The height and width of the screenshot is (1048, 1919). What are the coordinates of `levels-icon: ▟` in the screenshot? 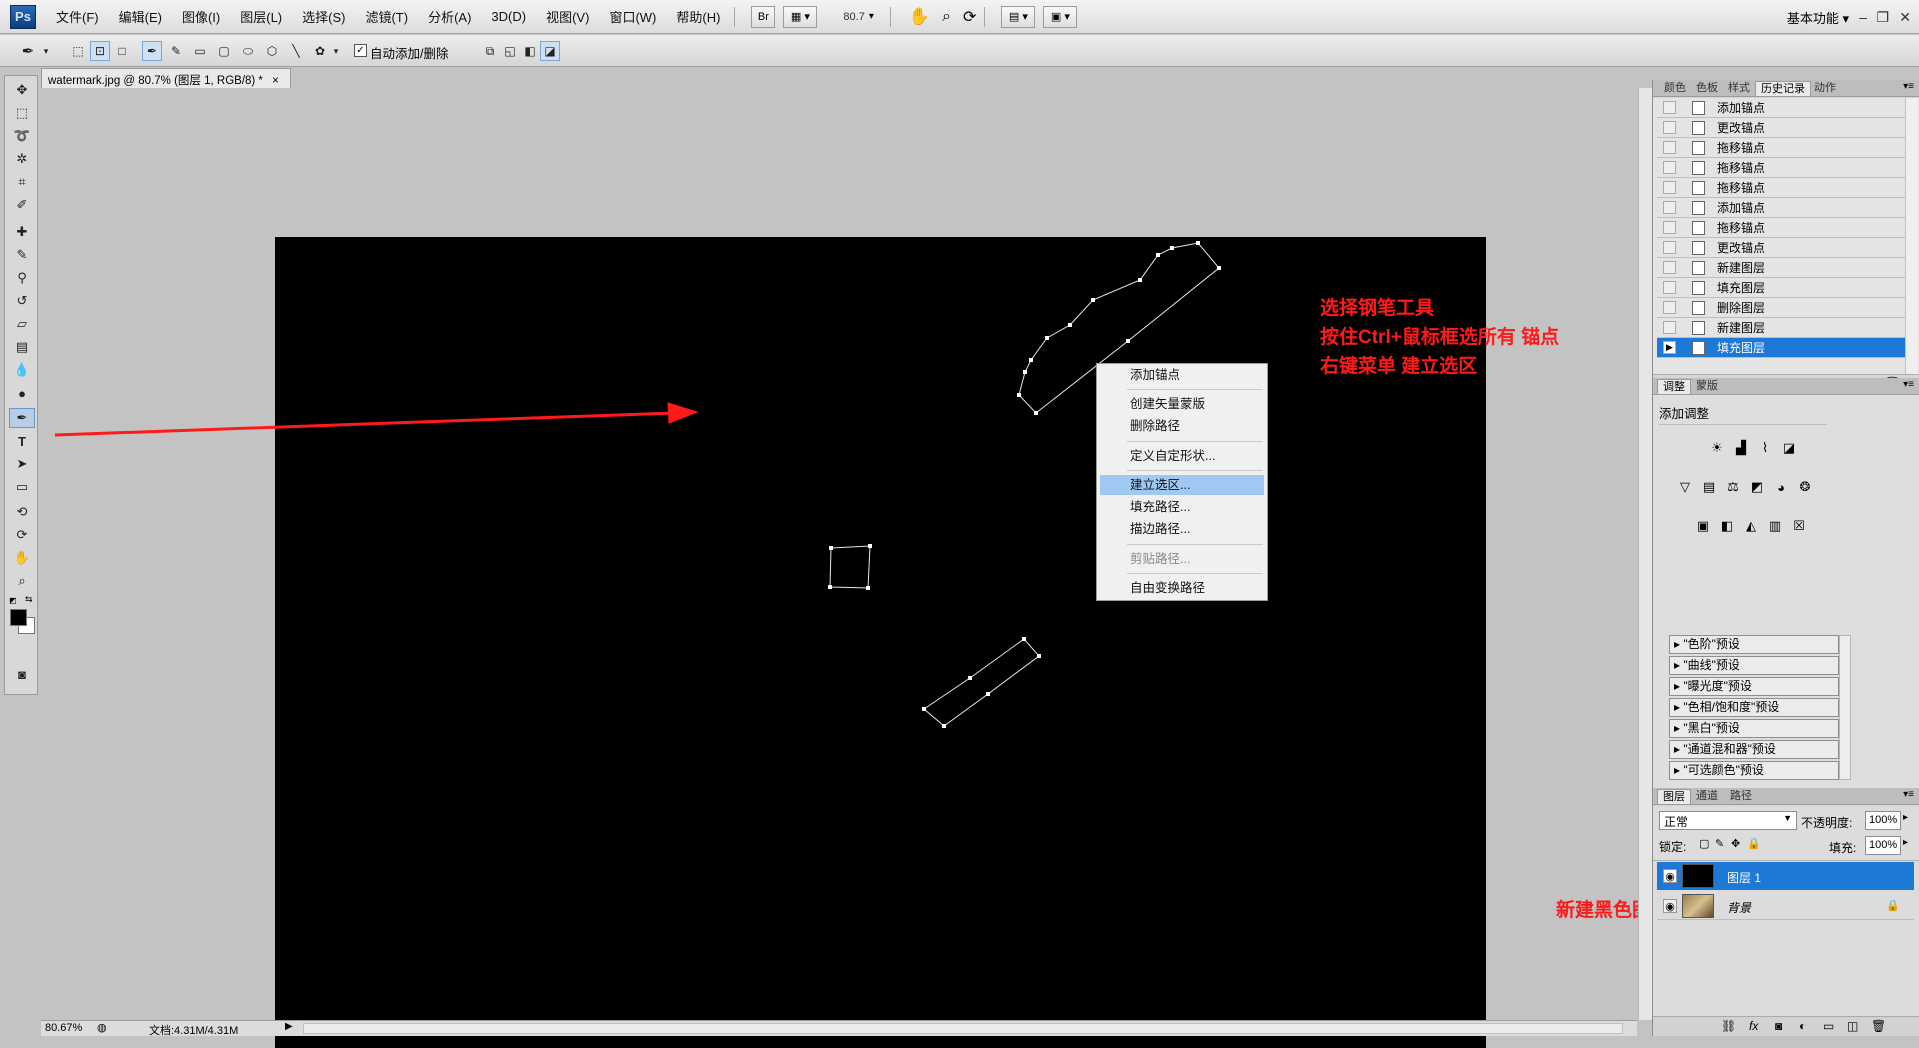 It's located at (1741, 448).